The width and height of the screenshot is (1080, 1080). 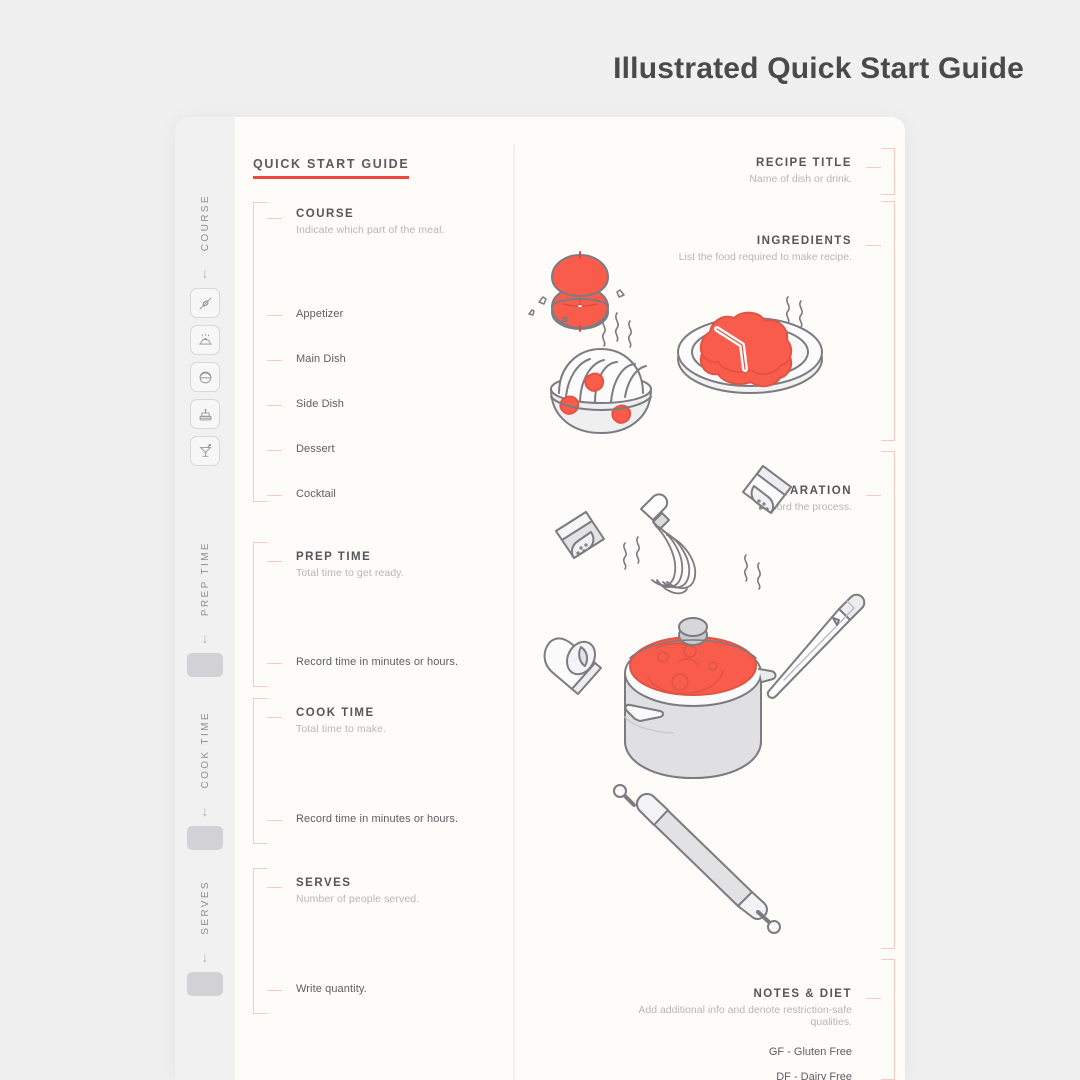 What do you see at coordinates (370, 222) in the screenshot?
I see `course-heading: COURSE Indicate which part of the meal.` at bounding box center [370, 222].